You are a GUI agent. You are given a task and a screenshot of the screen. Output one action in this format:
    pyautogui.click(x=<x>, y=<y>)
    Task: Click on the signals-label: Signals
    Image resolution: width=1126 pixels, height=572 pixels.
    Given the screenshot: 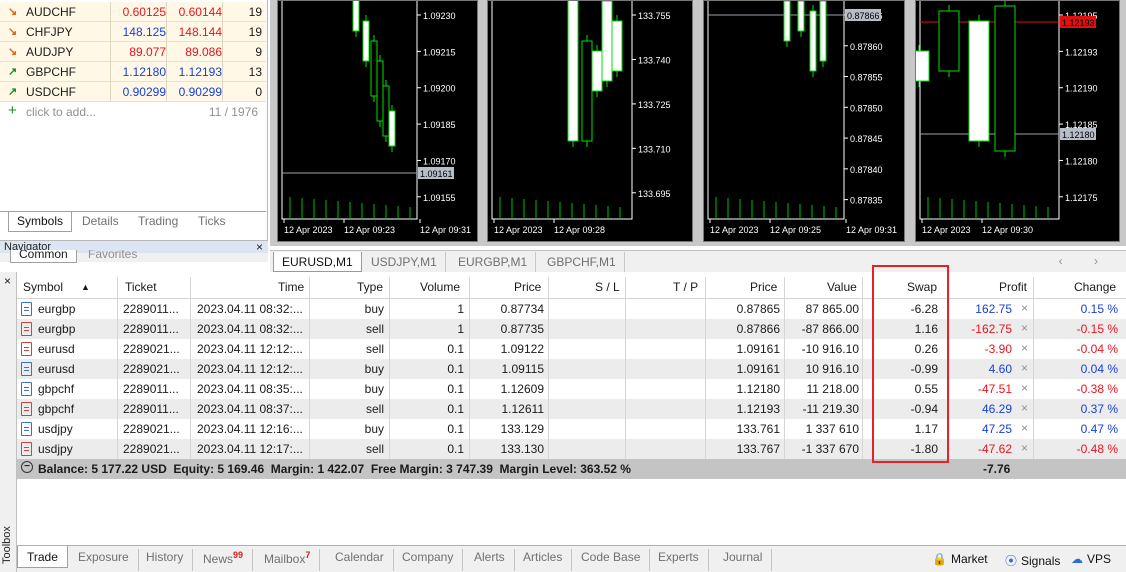 What is the action you would take?
    pyautogui.click(x=1041, y=561)
    